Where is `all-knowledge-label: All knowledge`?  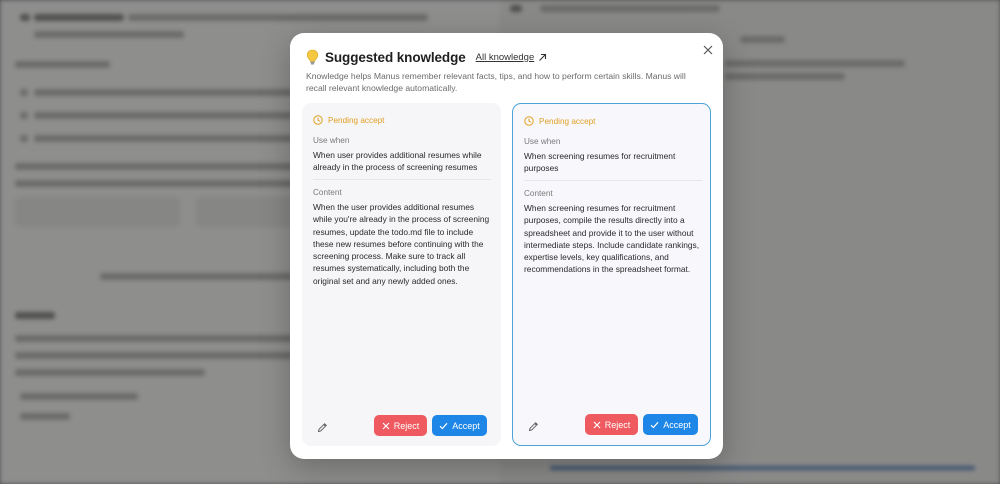 all-knowledge-label: All knowledge is located at coordinates (505, 57).